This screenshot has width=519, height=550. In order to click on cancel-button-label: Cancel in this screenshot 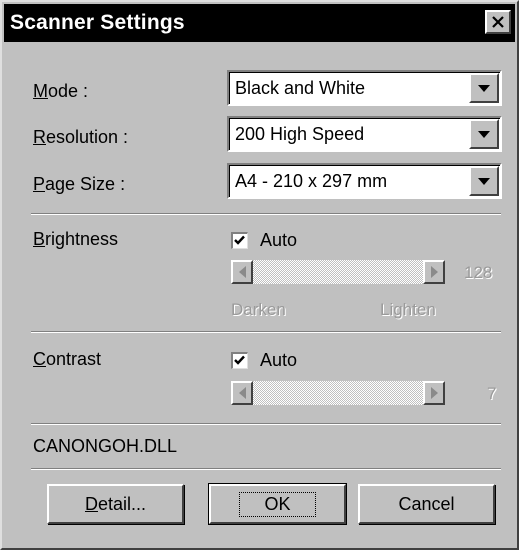, I will do `click(426, 503)`.